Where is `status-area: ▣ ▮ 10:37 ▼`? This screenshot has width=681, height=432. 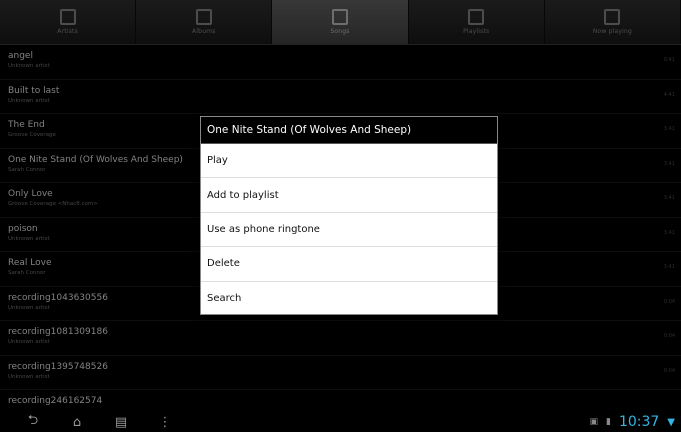
status-area: ▣ ▮ 10:37 ▼ is located at coordinates (632, 422).